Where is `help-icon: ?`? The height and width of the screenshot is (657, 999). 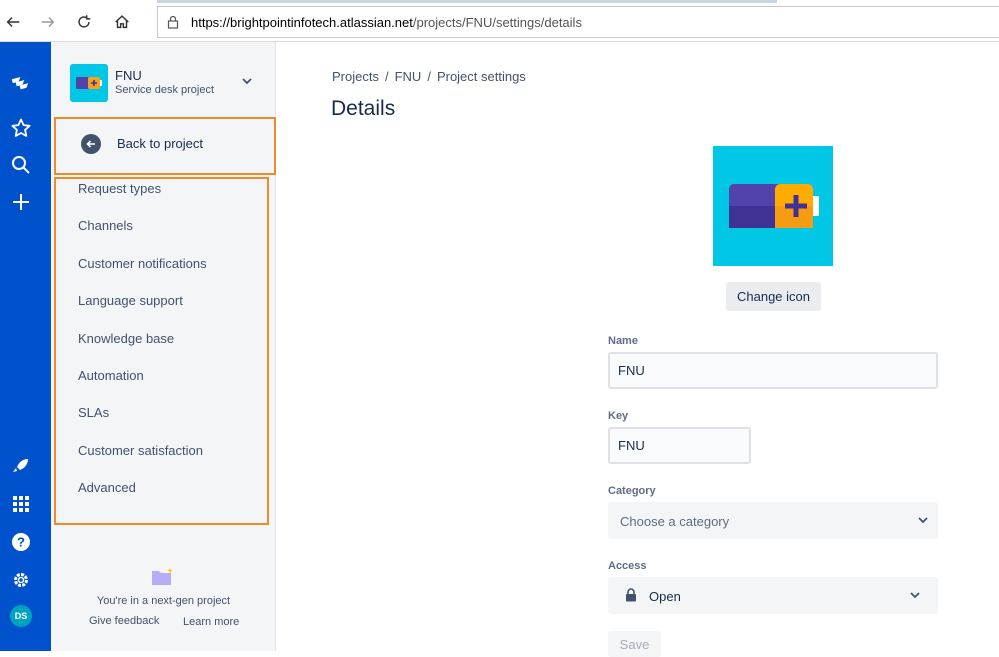 help-icon: ? is located at coordinates (21, 542).